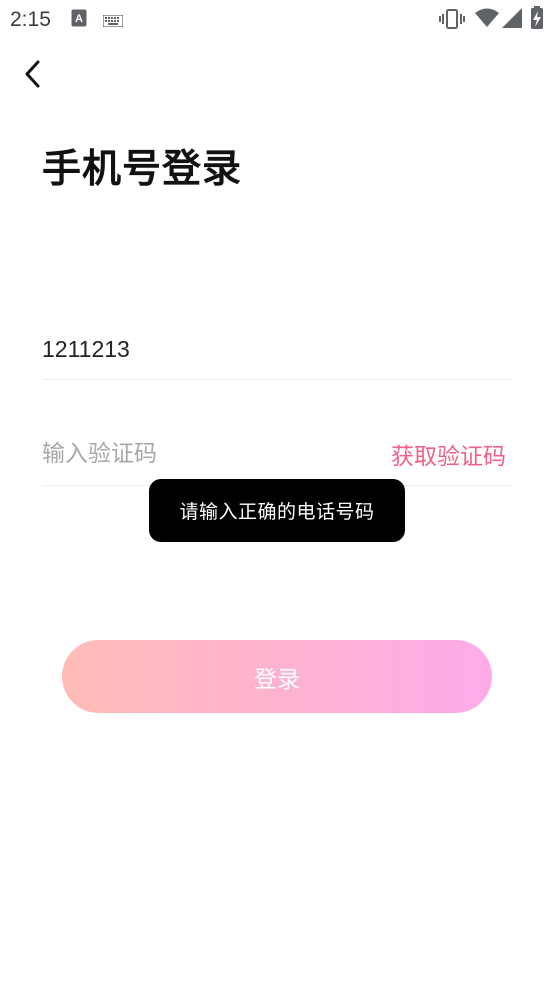 Image resolution: width=554 pixels, height=984 pixels. I want to click on wifi-icon, so click(487, 20).